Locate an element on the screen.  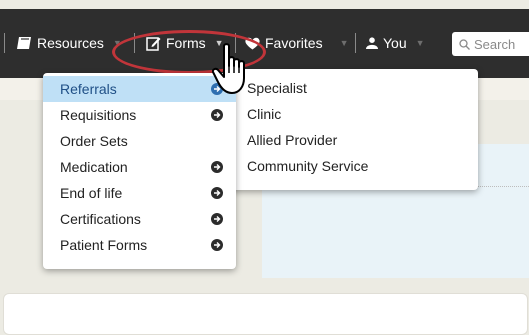
search-input: Search is located at coordinates (490, 44).